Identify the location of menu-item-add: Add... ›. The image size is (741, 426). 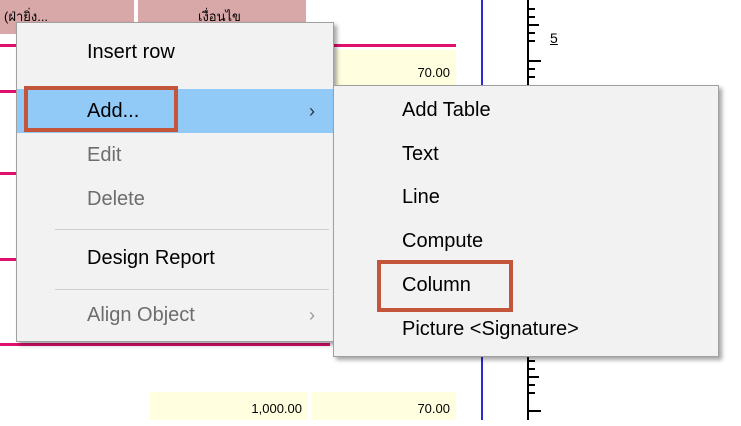
(175, 111).